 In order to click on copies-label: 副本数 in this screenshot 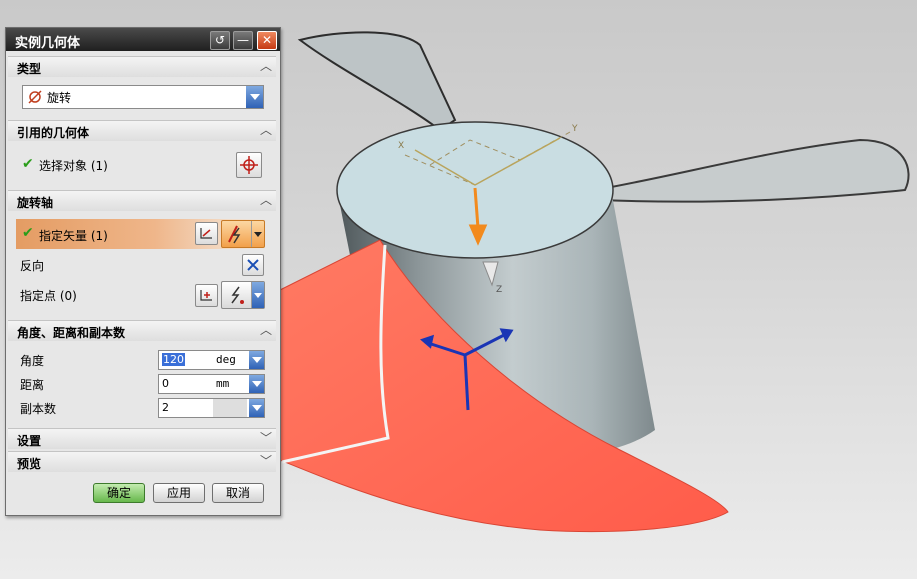, I will do `click(38, 409)`.